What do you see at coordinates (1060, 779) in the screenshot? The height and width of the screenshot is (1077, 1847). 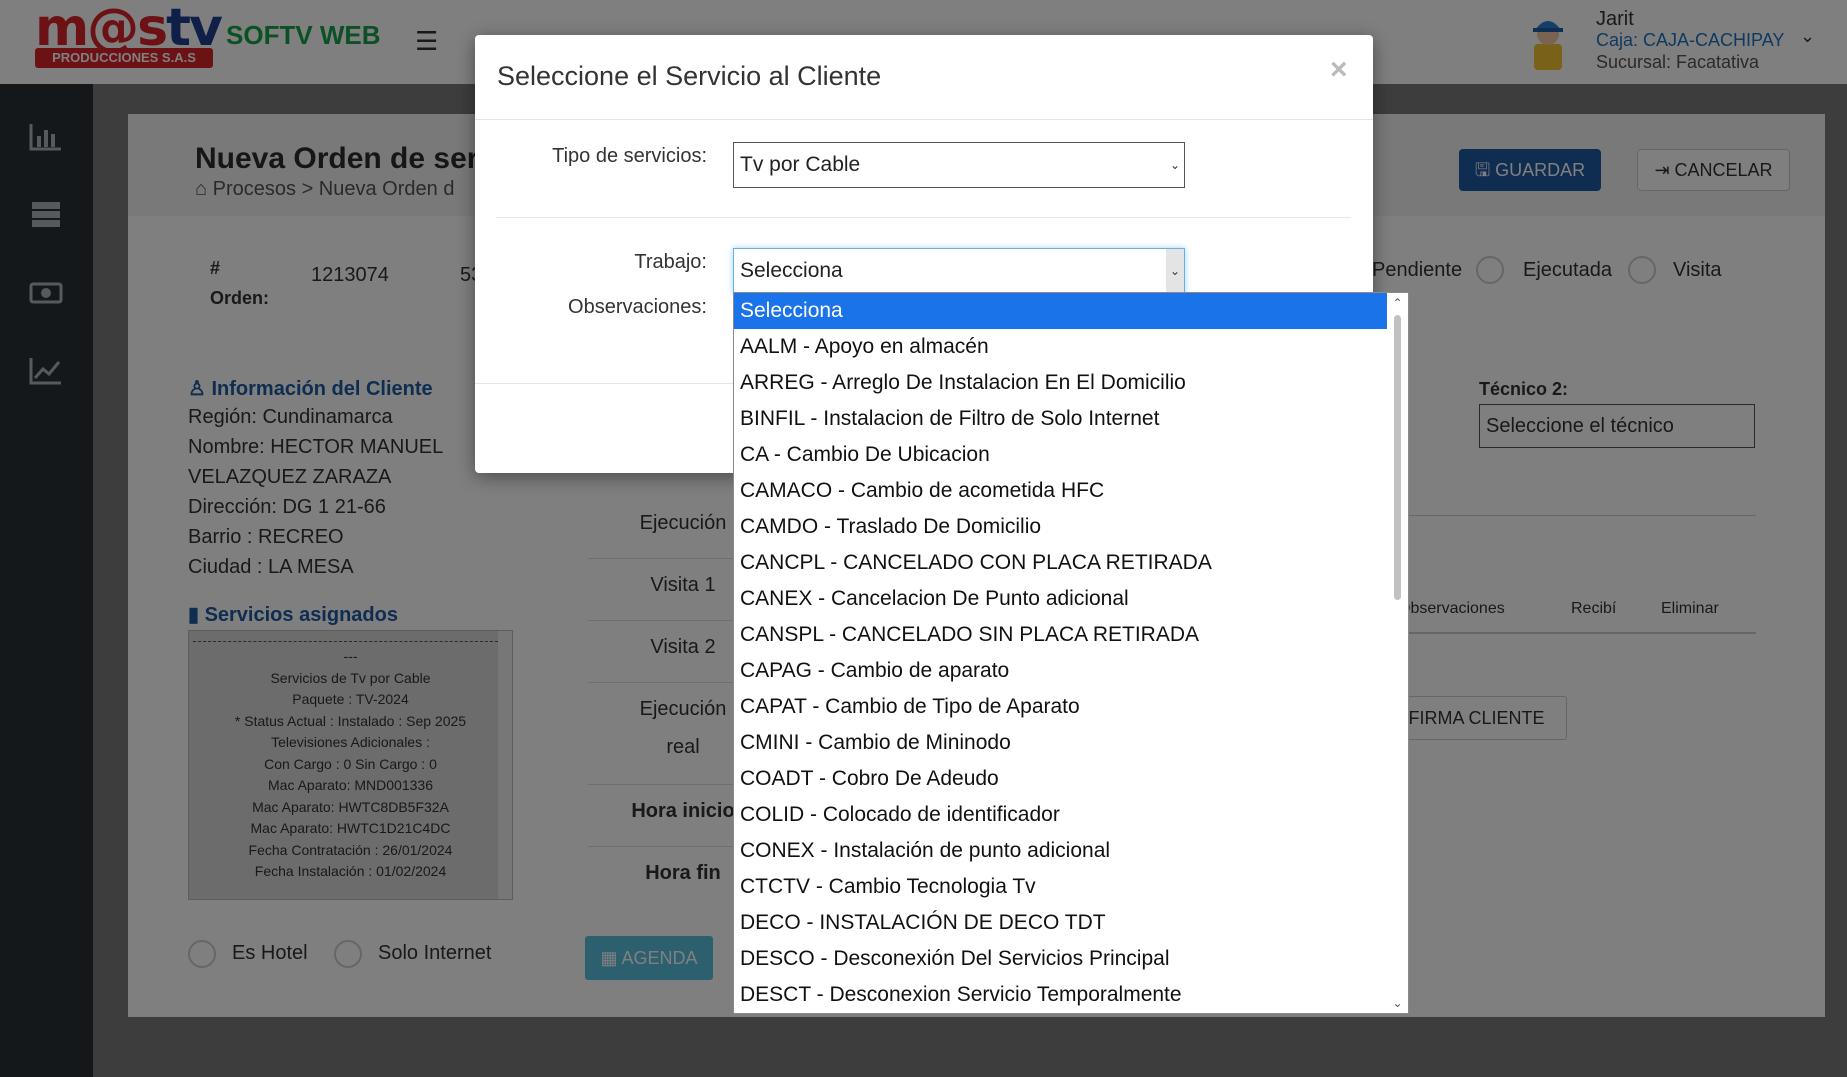 I see `dropdown-option: COADT - Cobro De Adeudo` at bounding box center [1060, 779].